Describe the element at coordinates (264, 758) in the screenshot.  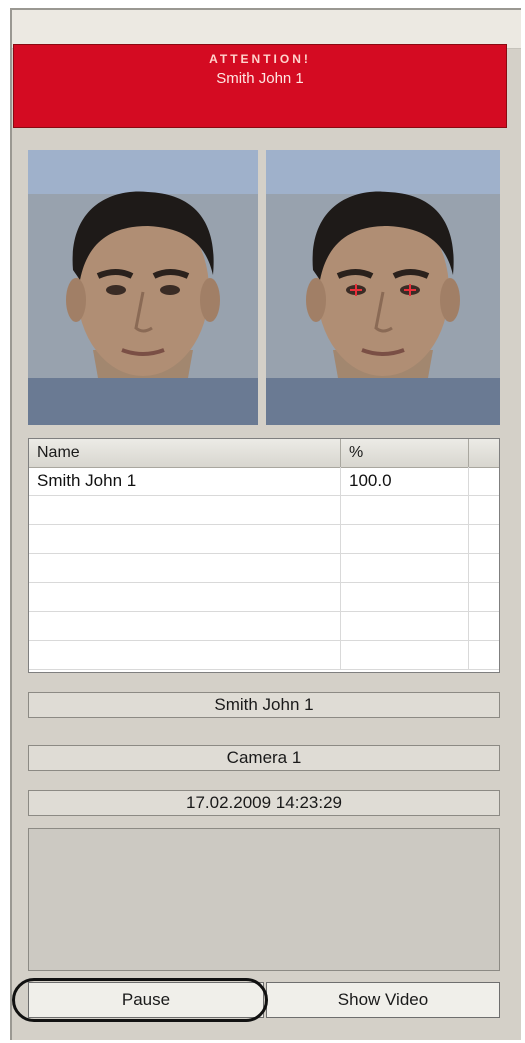
I see `camera-field: Camera 1` at that location.